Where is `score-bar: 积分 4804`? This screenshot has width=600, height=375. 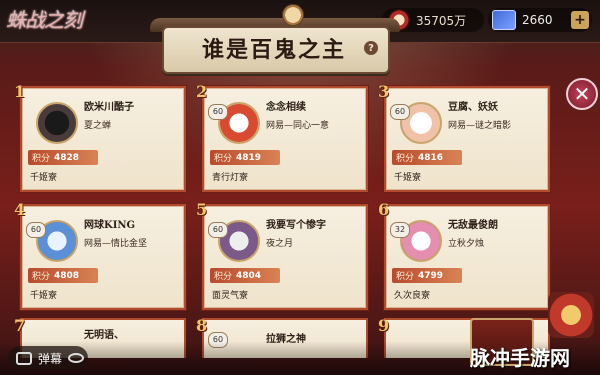 score-bar: 积分 4804 is located at coordinates (245, 275).